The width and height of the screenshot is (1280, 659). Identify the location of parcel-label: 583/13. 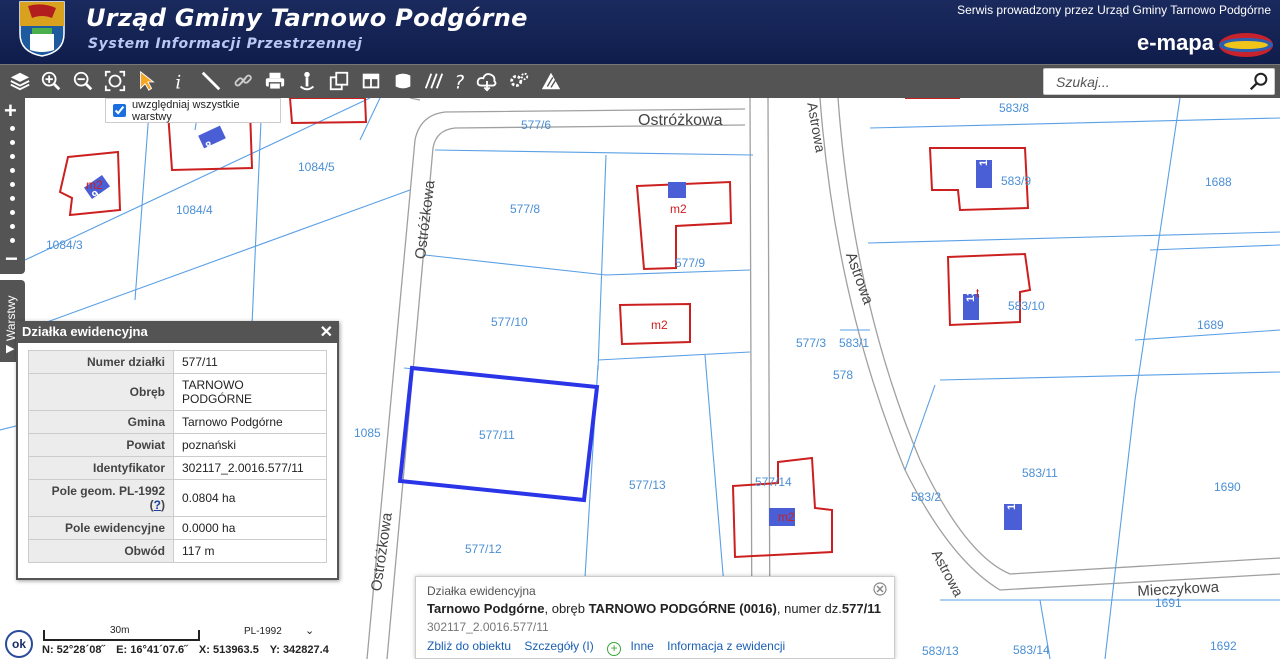
(940, 651).